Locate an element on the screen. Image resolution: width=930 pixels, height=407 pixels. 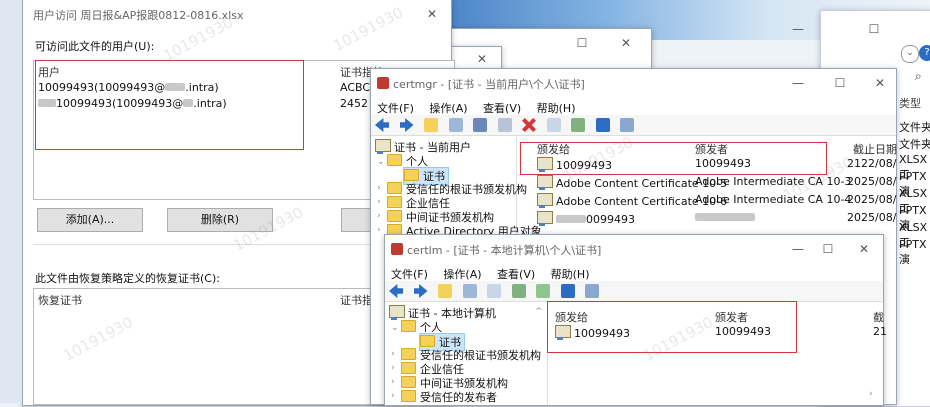
certmgr-close-button: ✕ is located at coordinates (880, 83).